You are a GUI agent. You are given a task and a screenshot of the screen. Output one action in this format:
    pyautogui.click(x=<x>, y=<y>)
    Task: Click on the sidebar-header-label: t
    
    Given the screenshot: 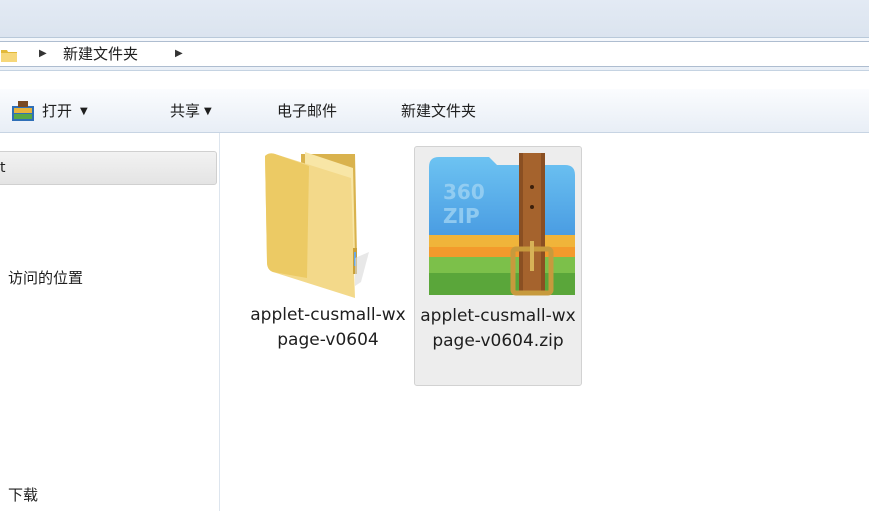 What is the action you would take?
    pyautogui.click(x=3, y=168)
    